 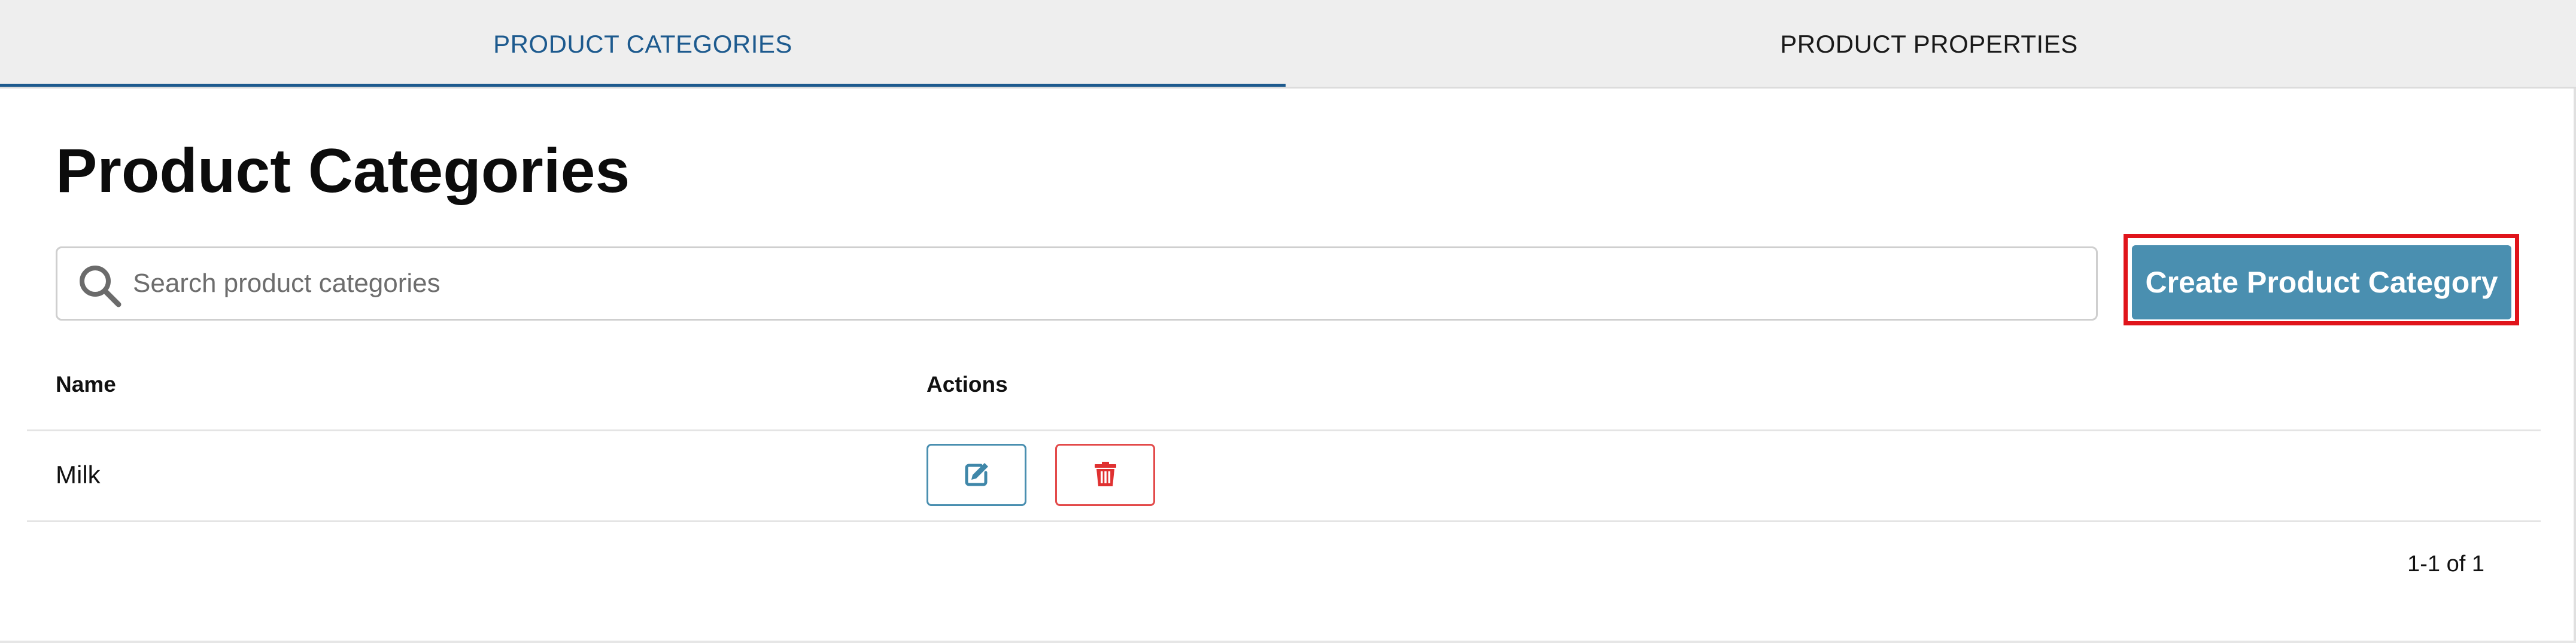 I want to click on tab-product-categories: PRODUCT CATEGORIES, so click(x=643, y=45).